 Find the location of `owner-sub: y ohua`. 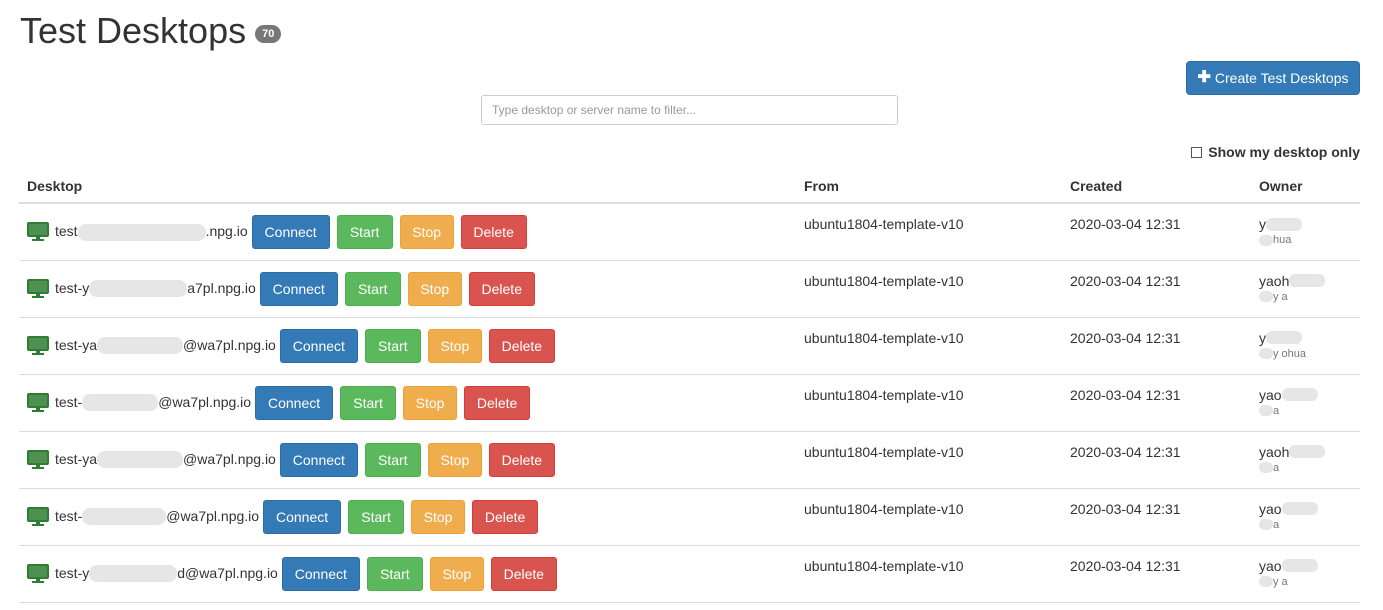

owner-sub: y ohua is located at coordinates (1290, 353).